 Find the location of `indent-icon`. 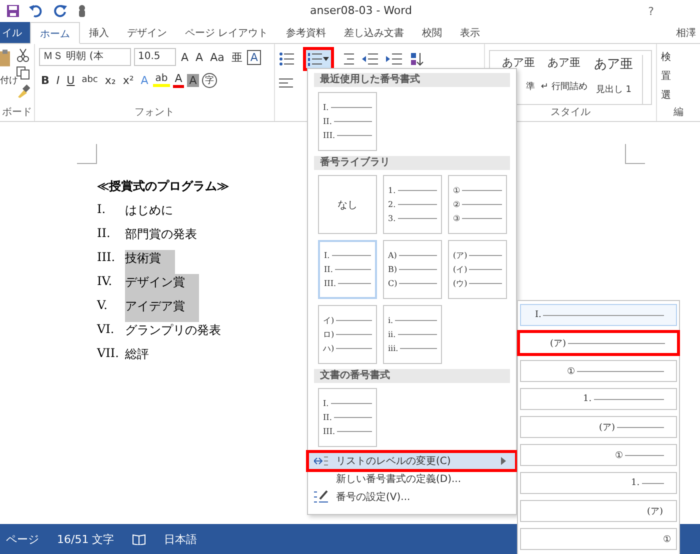

indent-icon is located at coordinates (394, 59).